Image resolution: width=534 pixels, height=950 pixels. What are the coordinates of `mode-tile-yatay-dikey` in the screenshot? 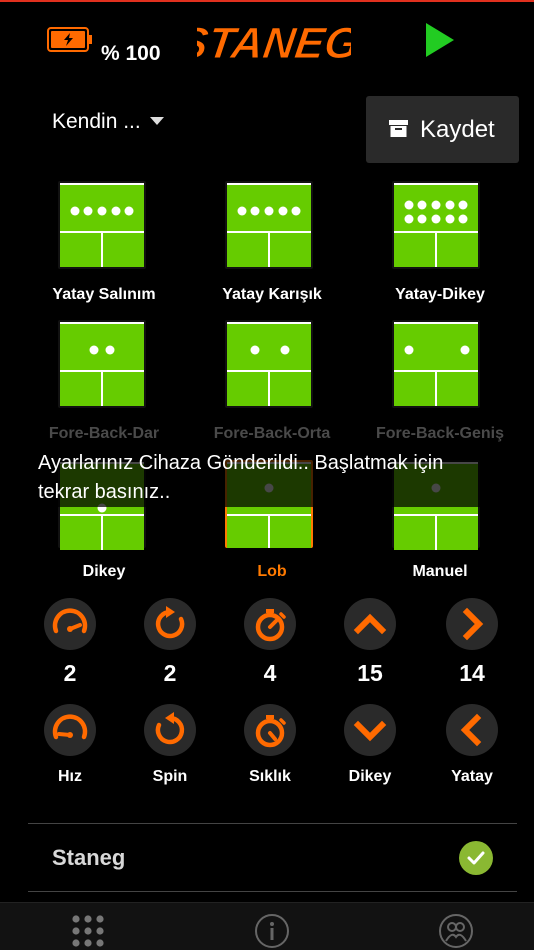 It's located at (436, 225).